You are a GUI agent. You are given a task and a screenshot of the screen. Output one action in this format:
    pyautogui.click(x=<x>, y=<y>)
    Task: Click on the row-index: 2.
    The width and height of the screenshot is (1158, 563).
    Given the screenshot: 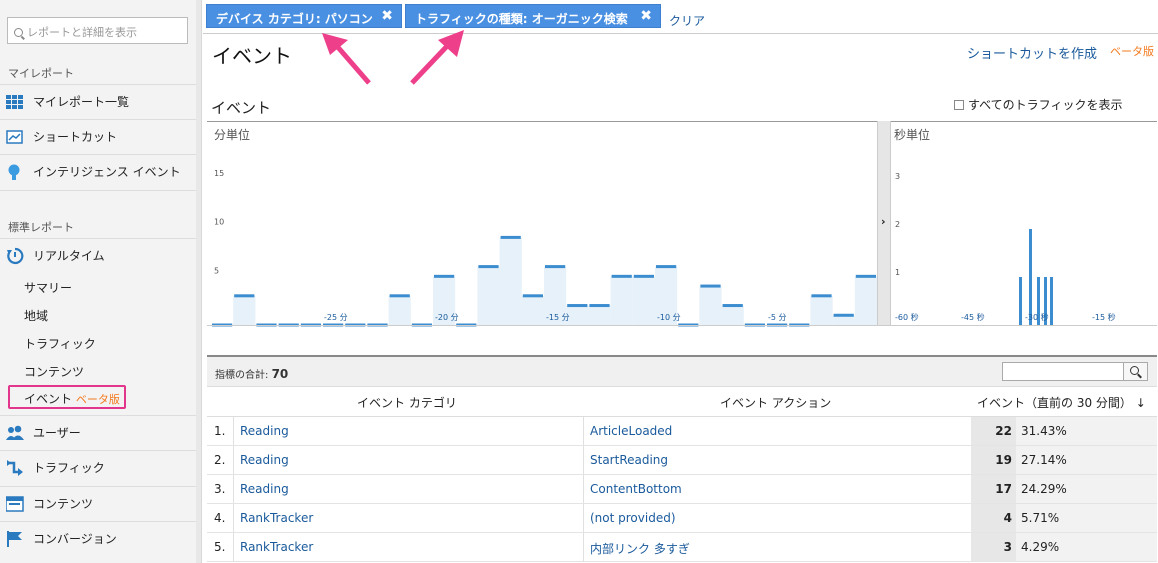 What is the action you would take?
    pyautogui.click(x=220, y=460)
    